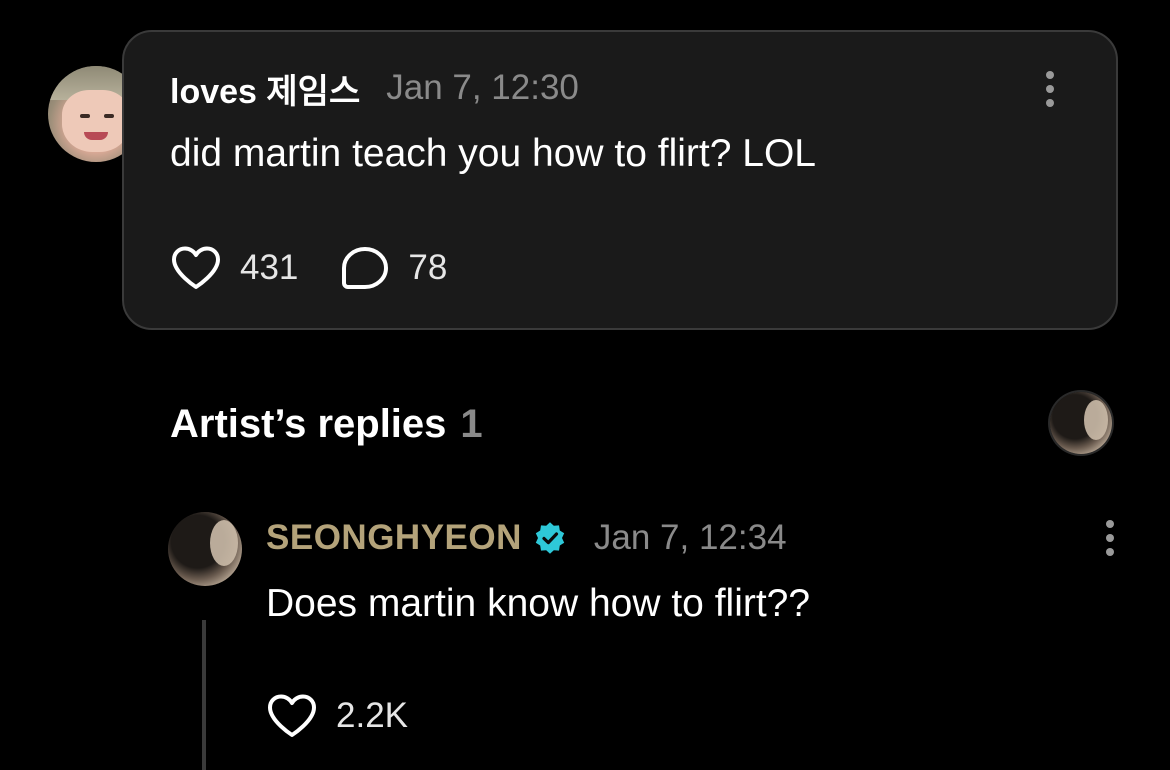  Describe the element at coordinates (204, 695) in the screenshot. I see `thread-line` at that location.